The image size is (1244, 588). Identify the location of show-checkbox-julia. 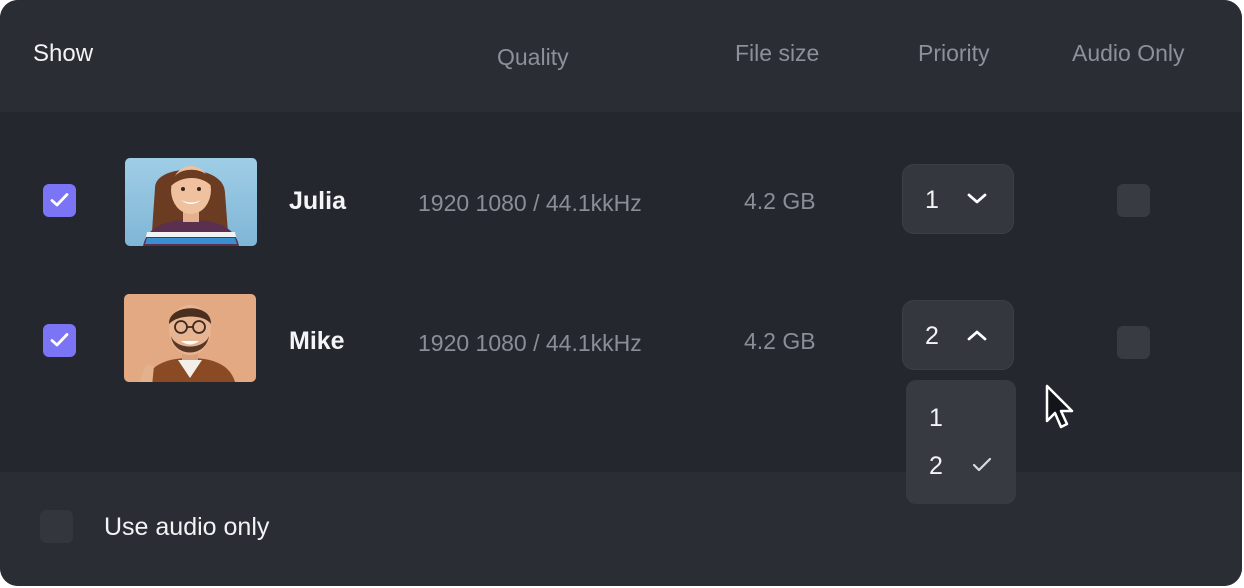
(59, 200).